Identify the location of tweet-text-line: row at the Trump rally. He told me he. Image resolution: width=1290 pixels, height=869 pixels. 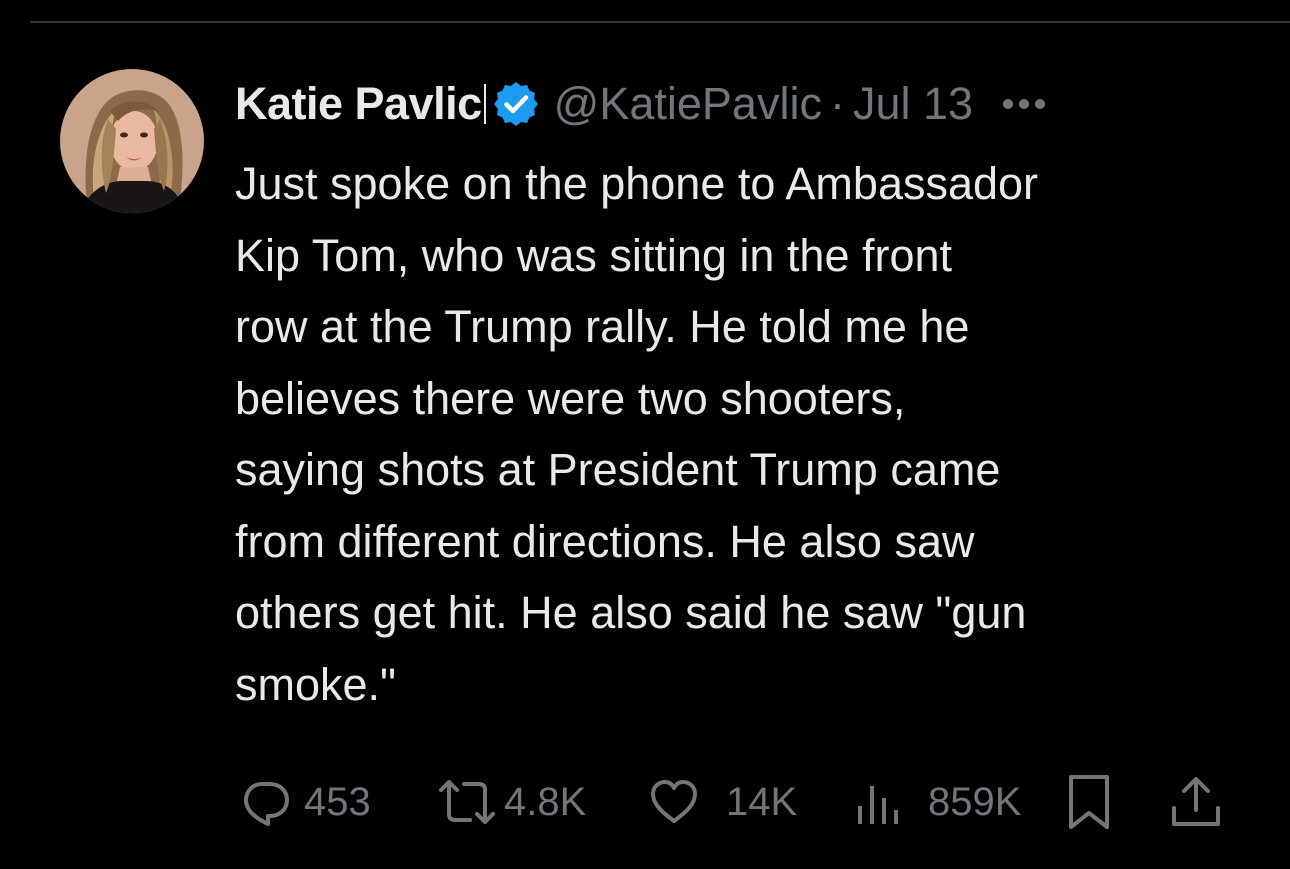
(602, 326).